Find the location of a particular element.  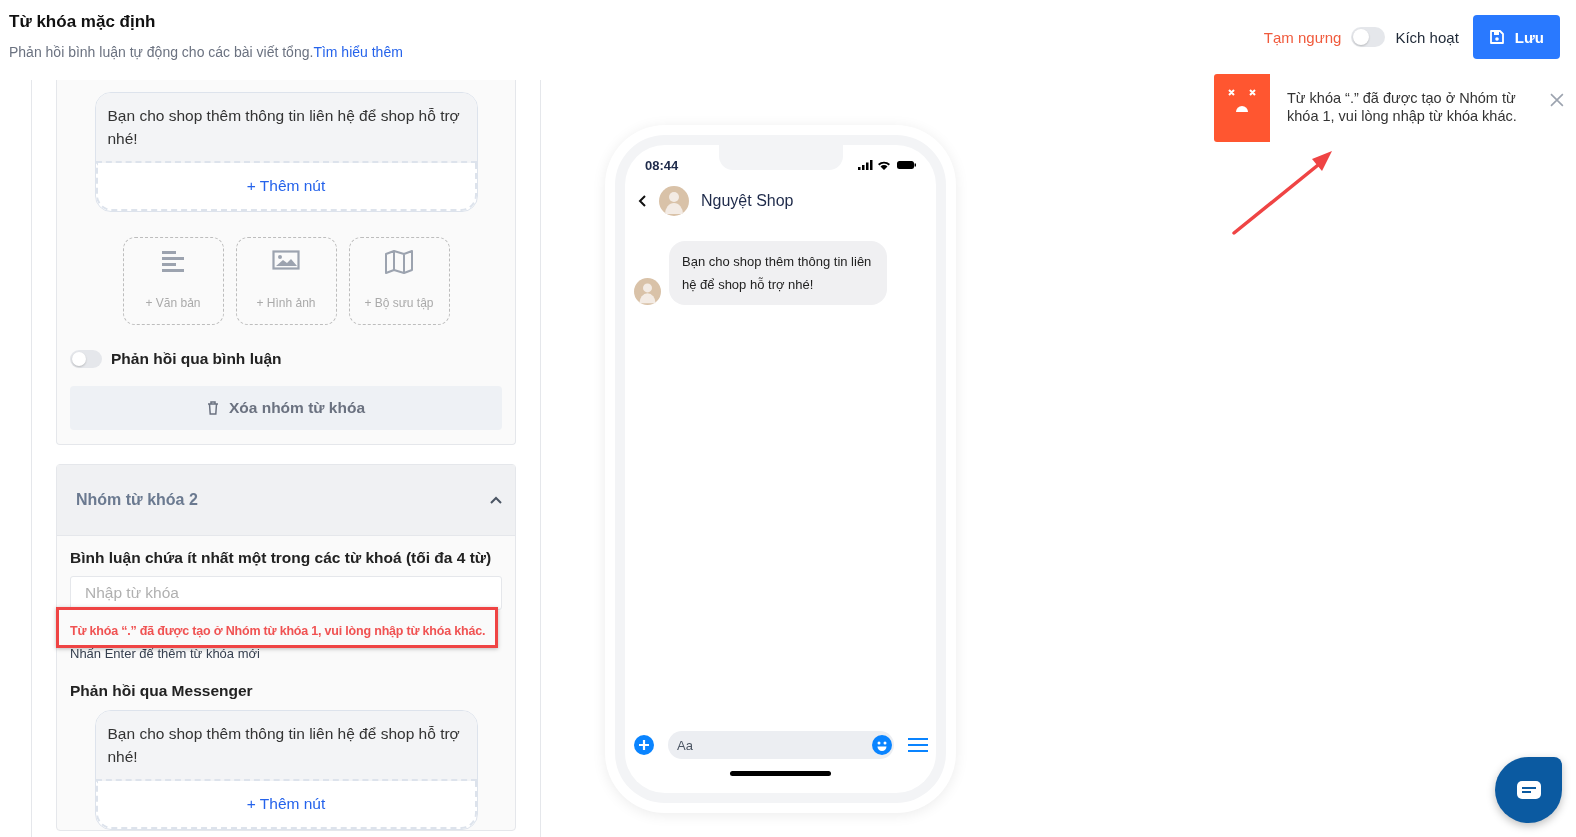

chat-icon is located at coordinates (1528, 790).